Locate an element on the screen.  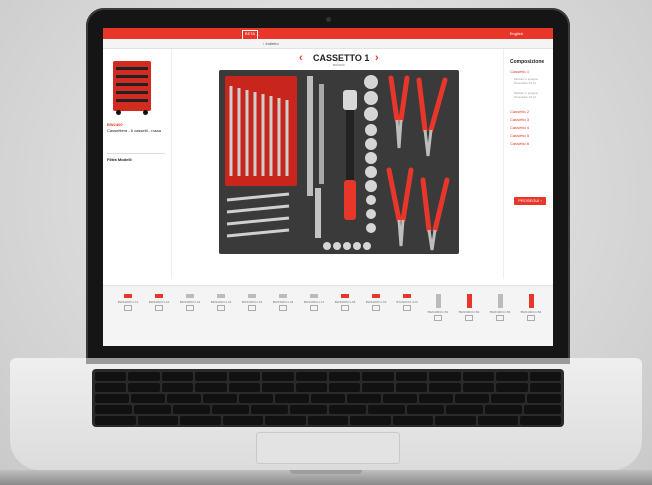
tool-thumbnail: BW2400/C1 B2 is located at coordinates (469, 307).